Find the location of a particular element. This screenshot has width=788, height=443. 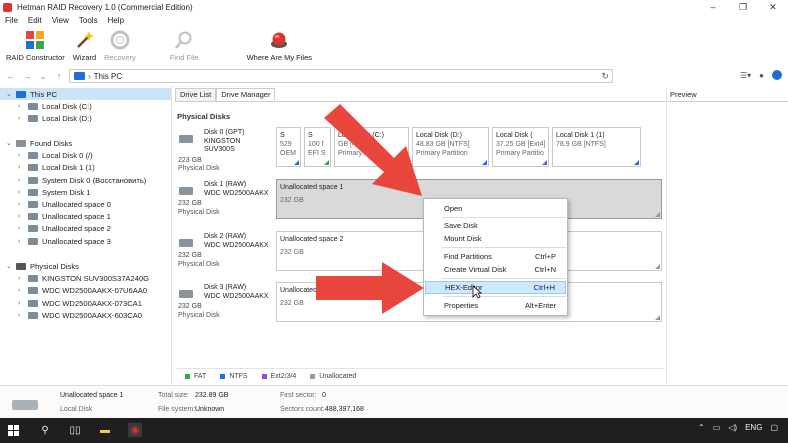

settings-icon: ● is located at coordinates (761, 75).